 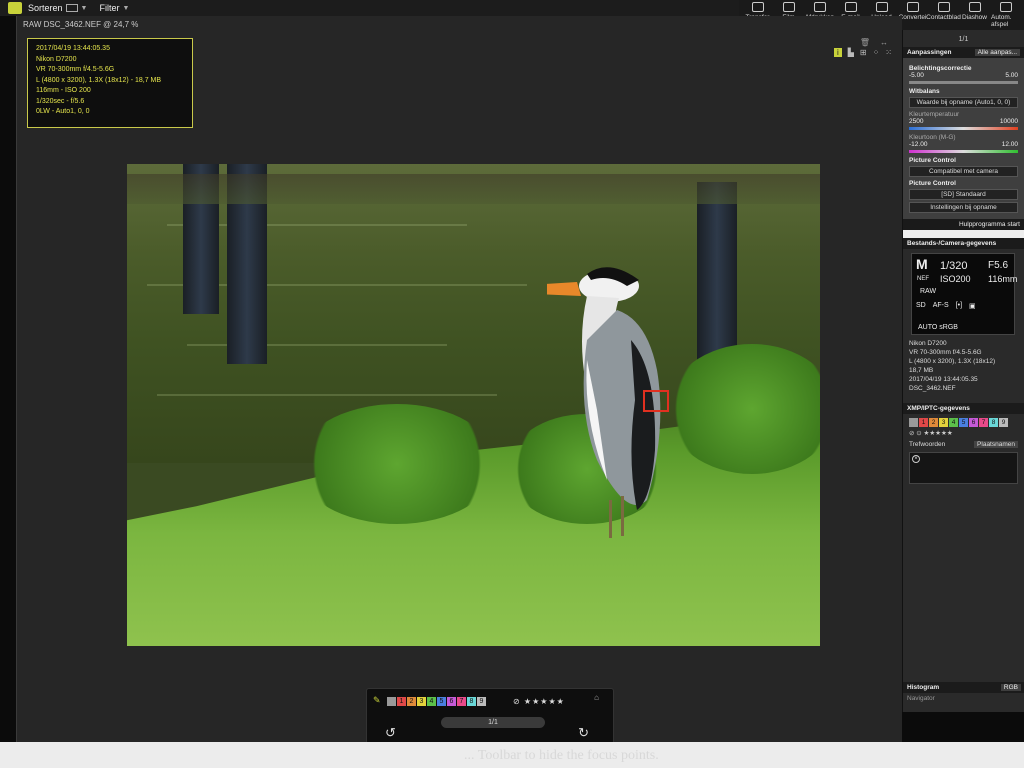 I want to click on histogram-toggle-icon: ▙, so click(x=851, y=52).